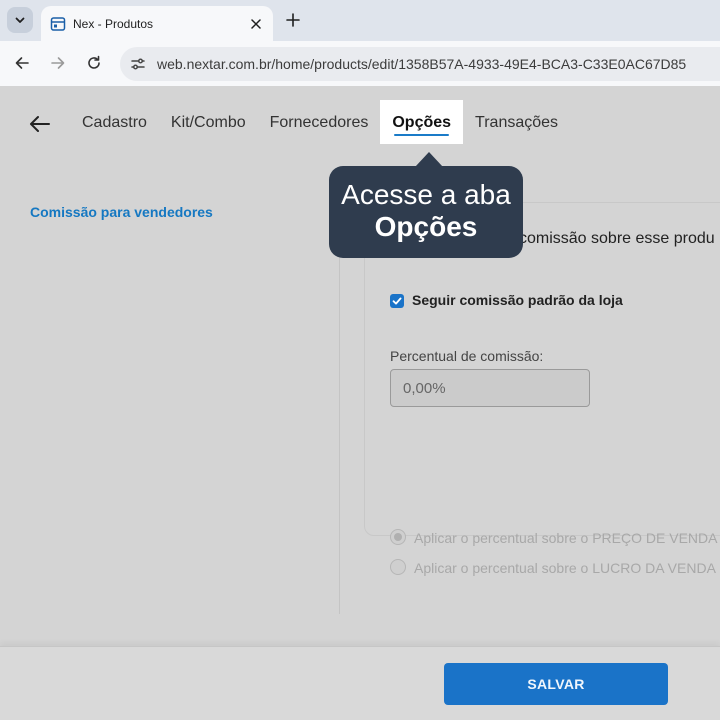 The height and width of the screenshot is (720, 720). I want to click on chevron-down-icon, so click(20, 20).